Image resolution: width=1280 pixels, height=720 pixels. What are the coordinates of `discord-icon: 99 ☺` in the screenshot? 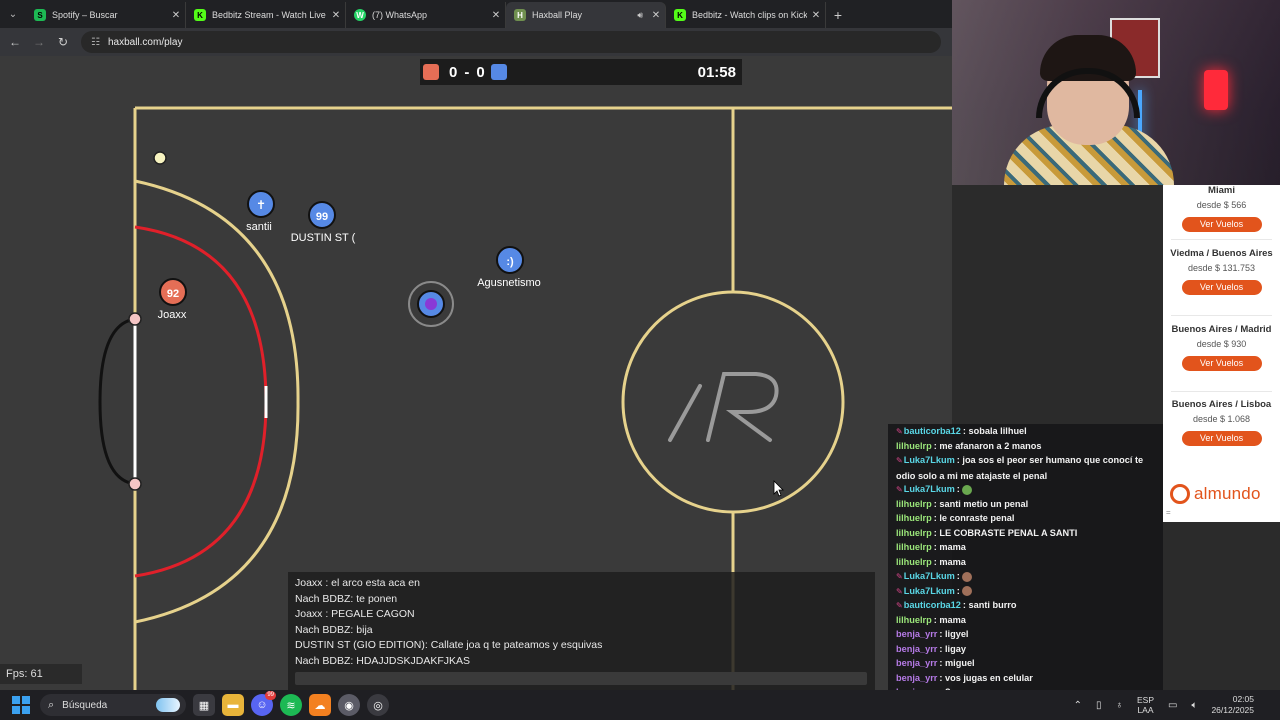 It's located at (263, 703).